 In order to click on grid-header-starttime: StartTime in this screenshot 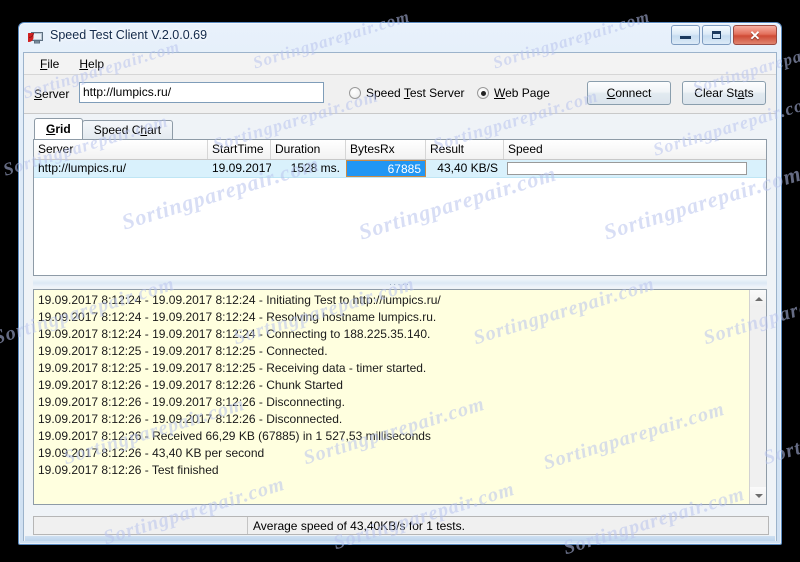, I will do `click(239, 149)`.